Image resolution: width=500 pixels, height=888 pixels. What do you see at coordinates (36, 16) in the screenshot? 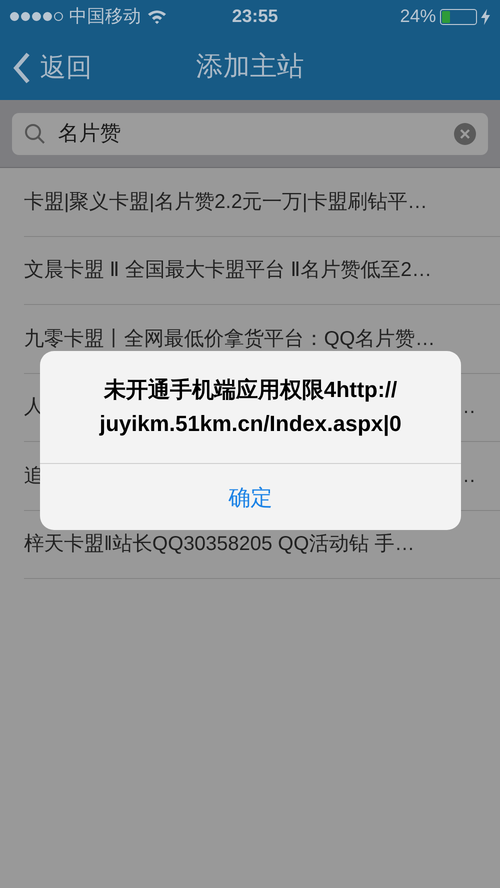
I see `signal-icon` at bounding box center [36, 16].